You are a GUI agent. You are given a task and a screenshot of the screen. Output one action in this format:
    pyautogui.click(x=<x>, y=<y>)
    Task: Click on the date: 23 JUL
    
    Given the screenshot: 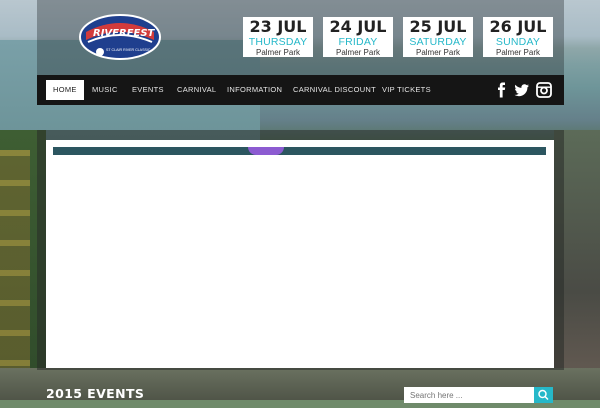 What is the action you would take?
    pyautogui.click(x=278, y=26)
    